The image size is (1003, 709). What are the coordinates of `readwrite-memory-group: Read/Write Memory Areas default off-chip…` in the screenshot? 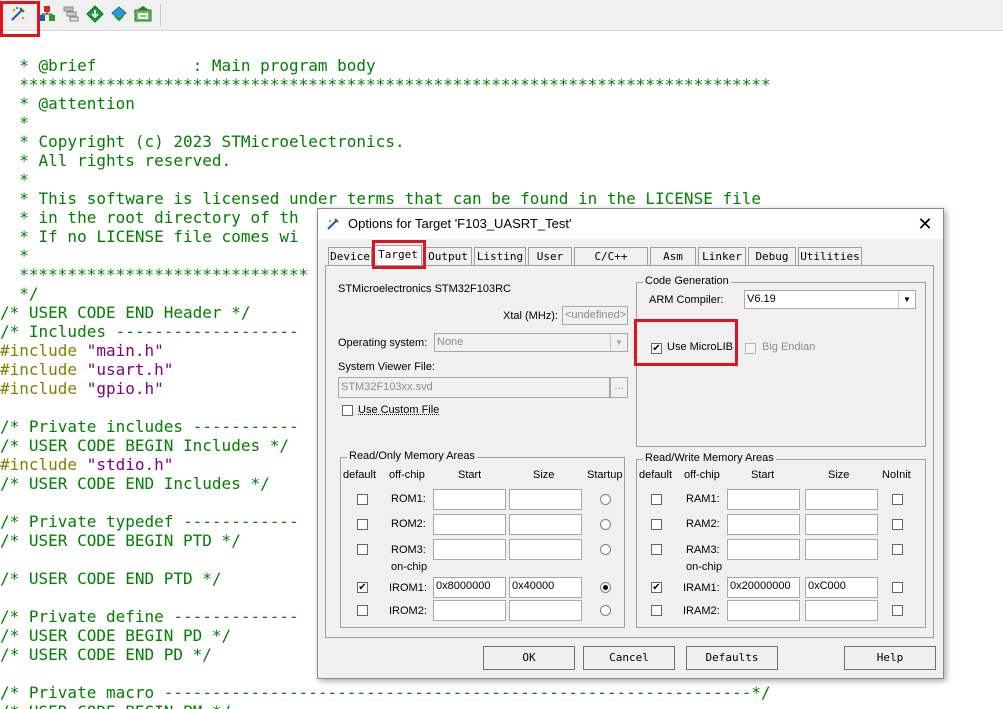 It's located at (781, 540).